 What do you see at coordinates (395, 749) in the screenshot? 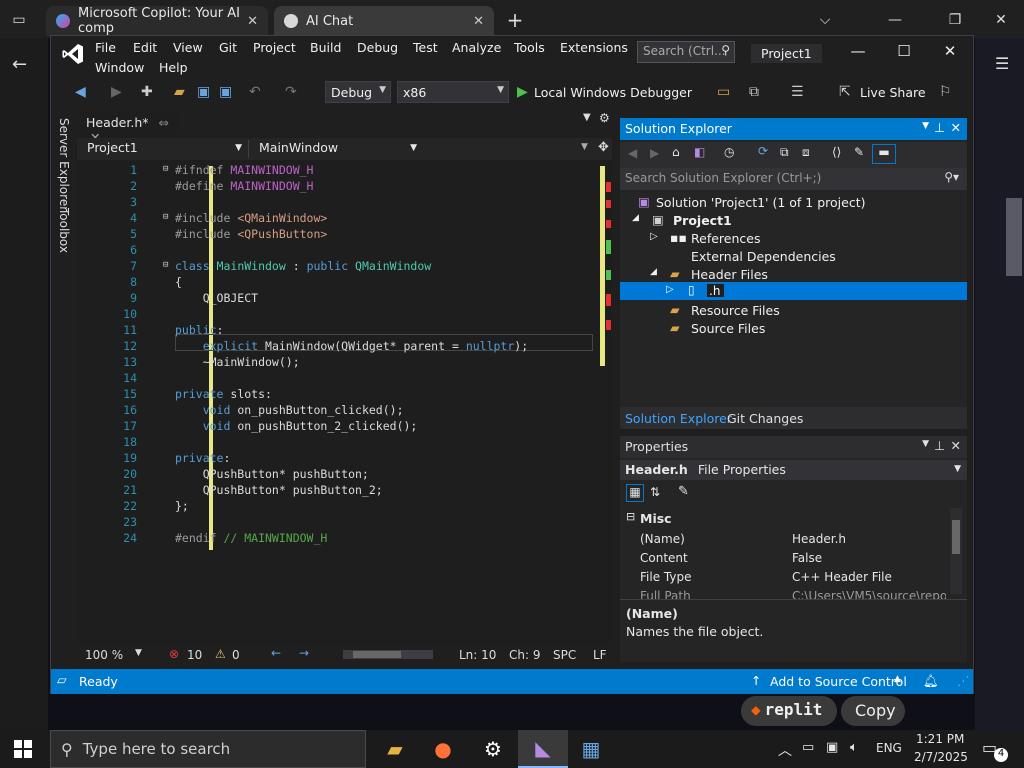
I see `file-explorer-icon: ▰` at bounding box center [395, 749].